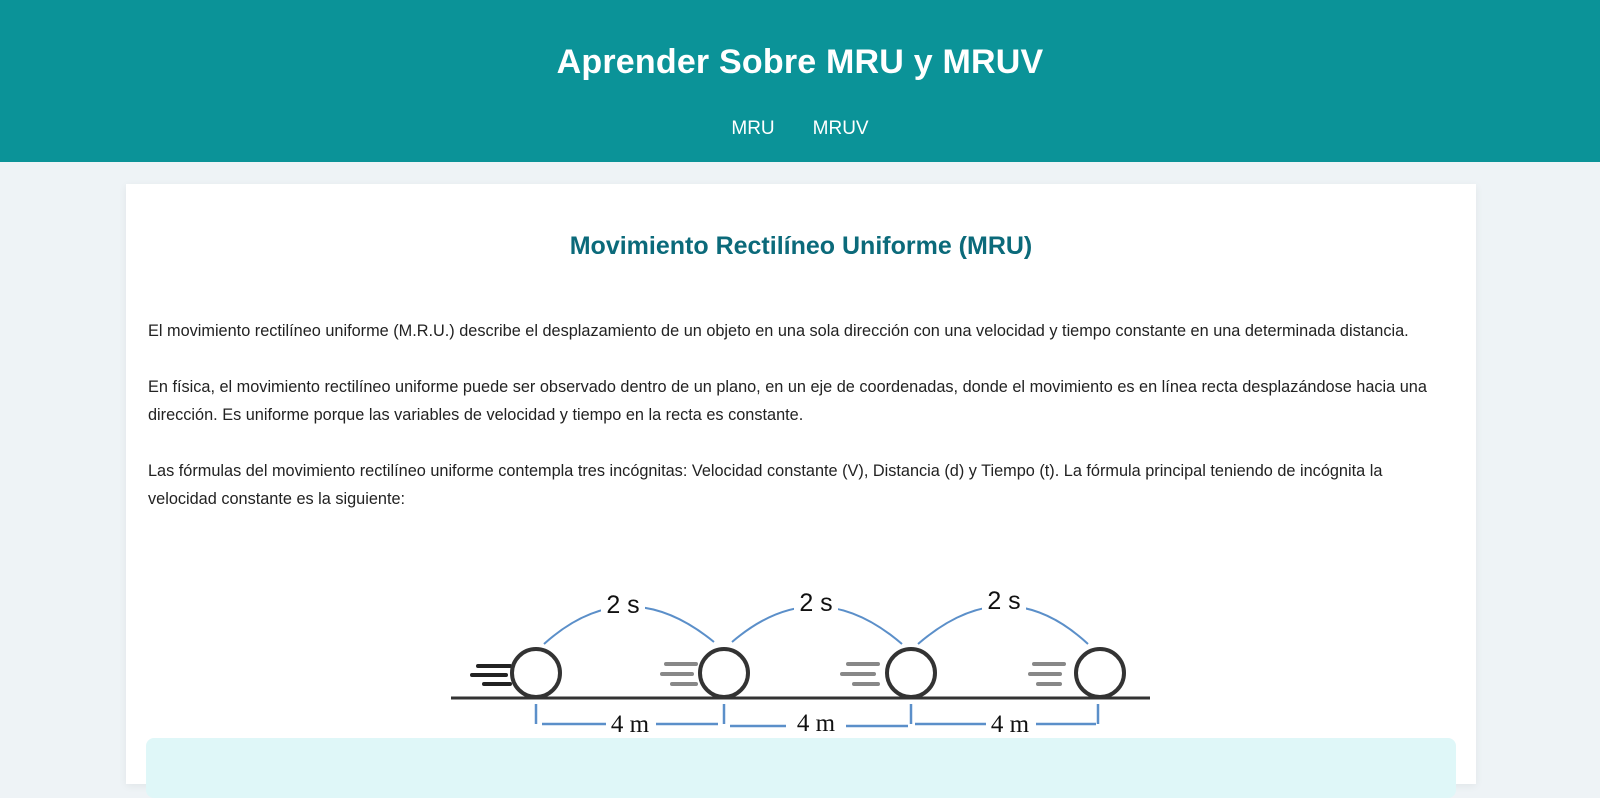 This screenshot has height=798, width=1600. I want to click on time-label-2: 2 s, so click(815, 603).